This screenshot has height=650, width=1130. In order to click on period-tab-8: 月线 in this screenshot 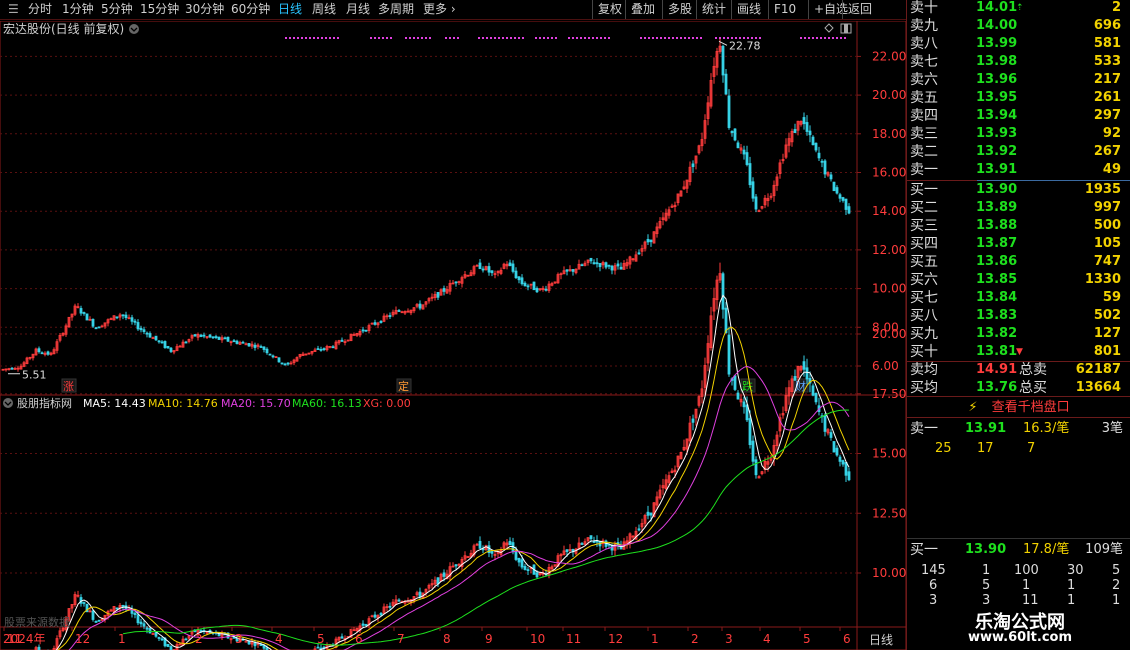, I will do `click(358, 9)`.